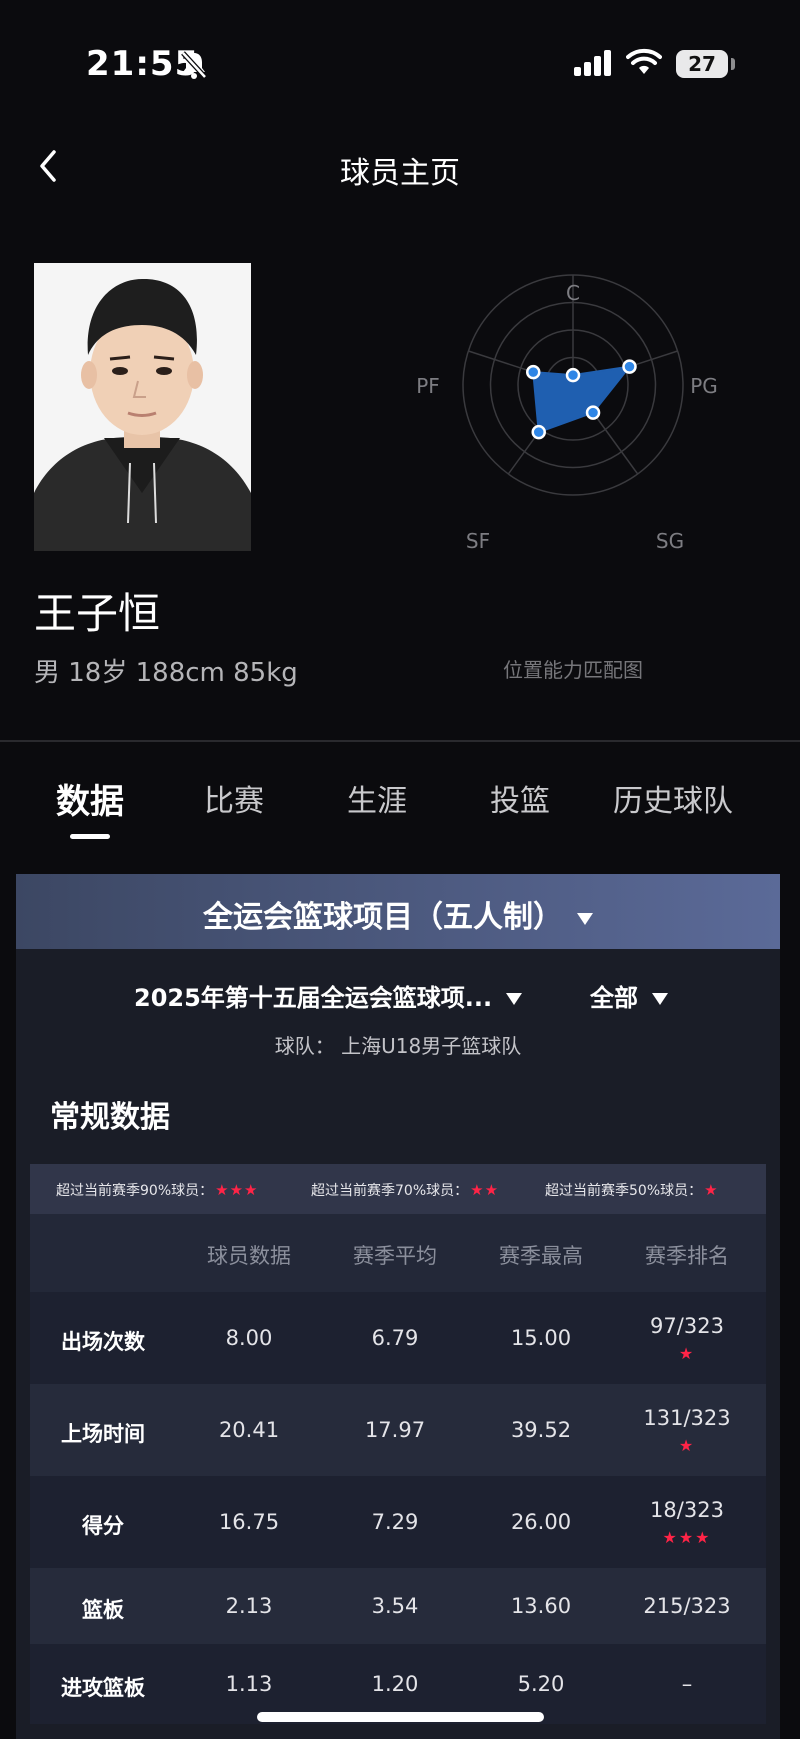 The image size is (800, 1739). Describe the element at coordinates (632, 1190) in the screenshot. I see `legend-item: 超过当前赛季50%球员： ★` at that location.